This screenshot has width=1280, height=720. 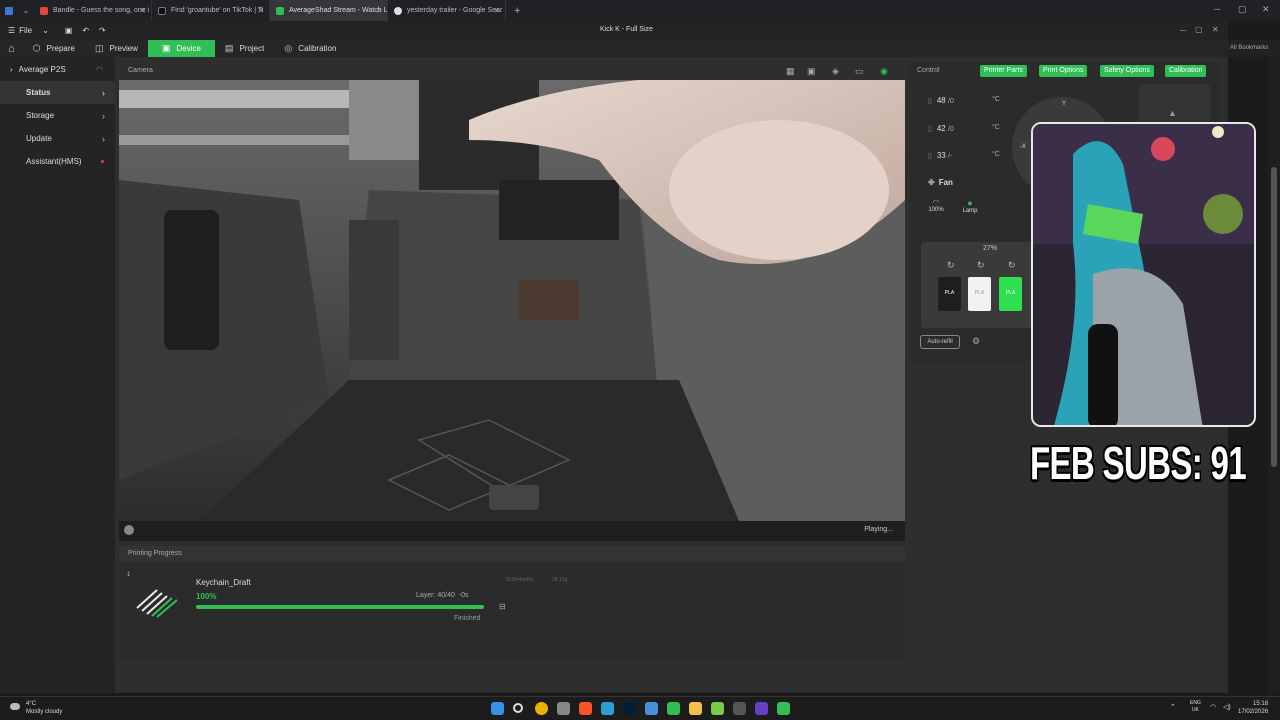 I want to click on sidebar-item-storage: Storage ›, so click(x=57, y=115).